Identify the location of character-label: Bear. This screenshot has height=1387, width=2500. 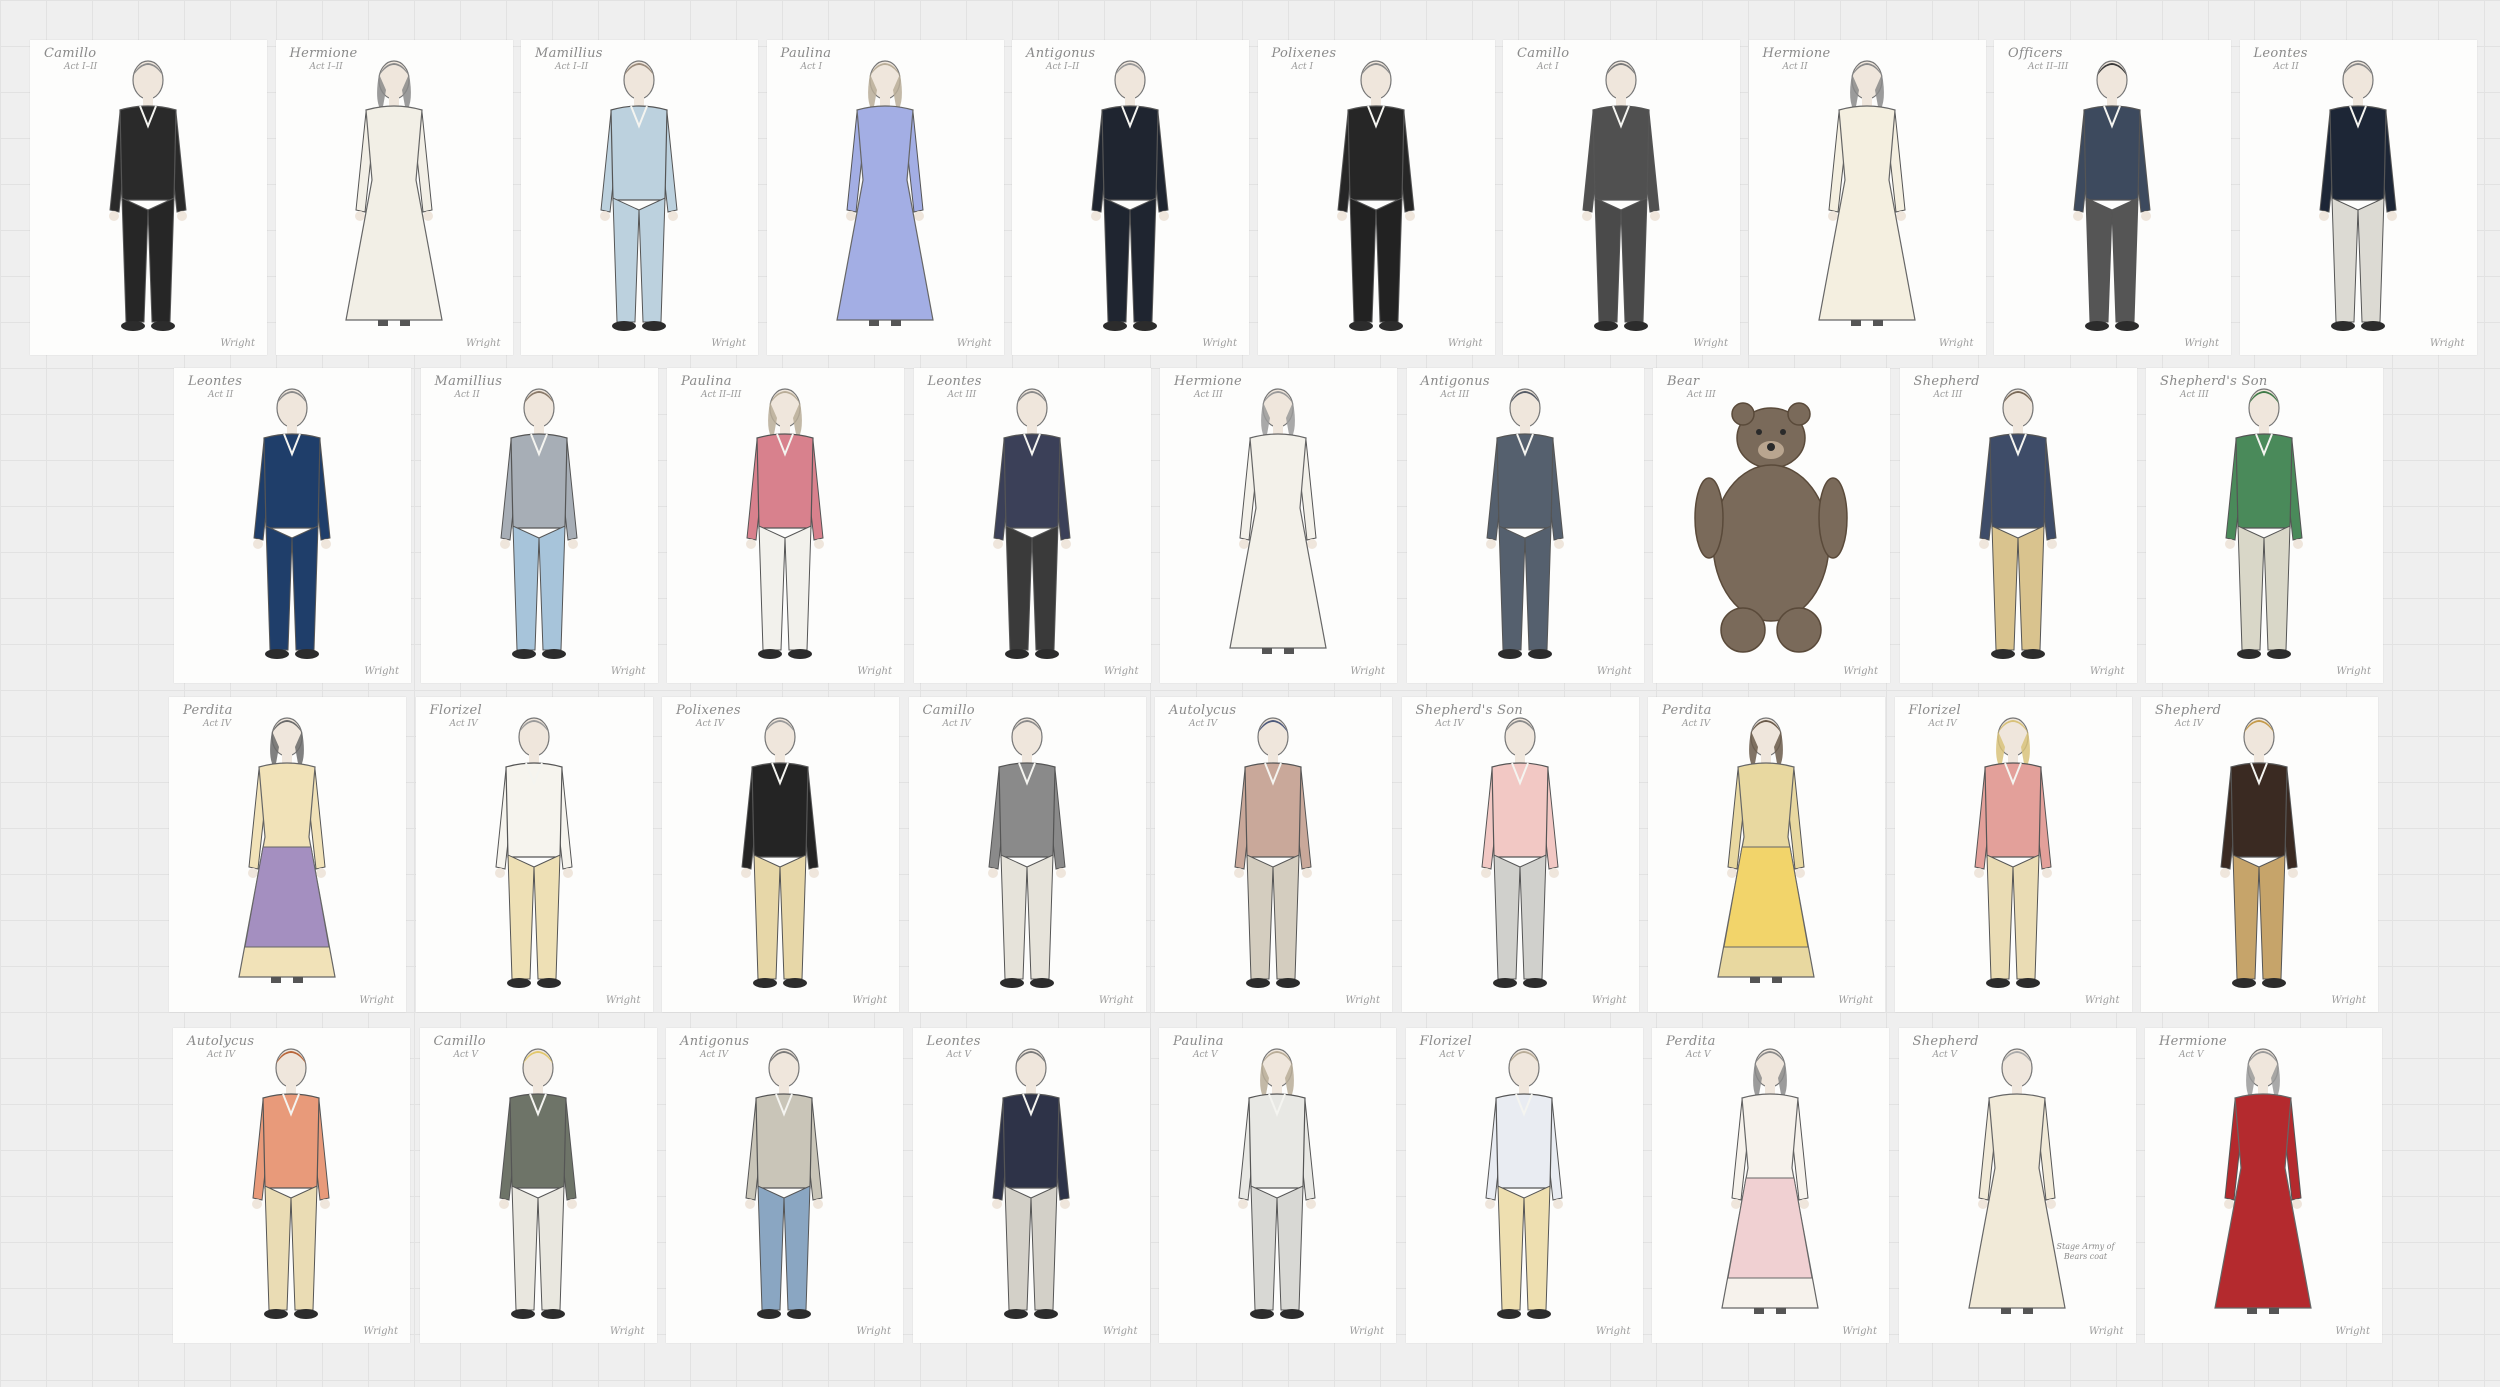
(1683, 381).